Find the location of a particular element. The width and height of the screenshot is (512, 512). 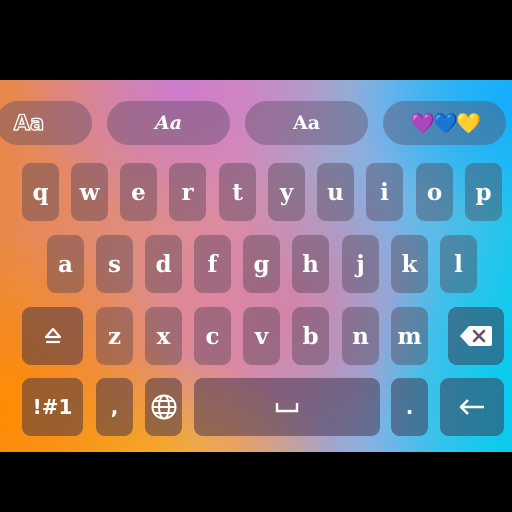

shift-key is located at coordinates (52, 336).